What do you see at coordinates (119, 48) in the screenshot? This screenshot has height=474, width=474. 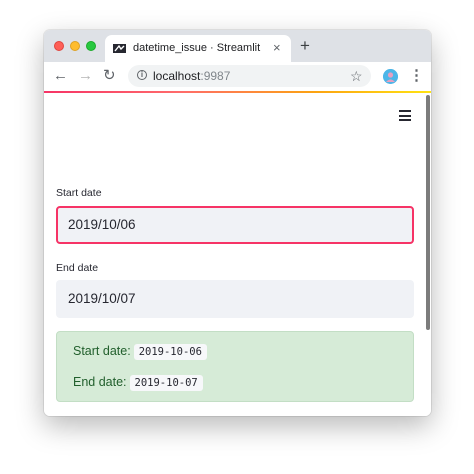 I see `streamlit-logo-icon` at bounding box center [119, 48].